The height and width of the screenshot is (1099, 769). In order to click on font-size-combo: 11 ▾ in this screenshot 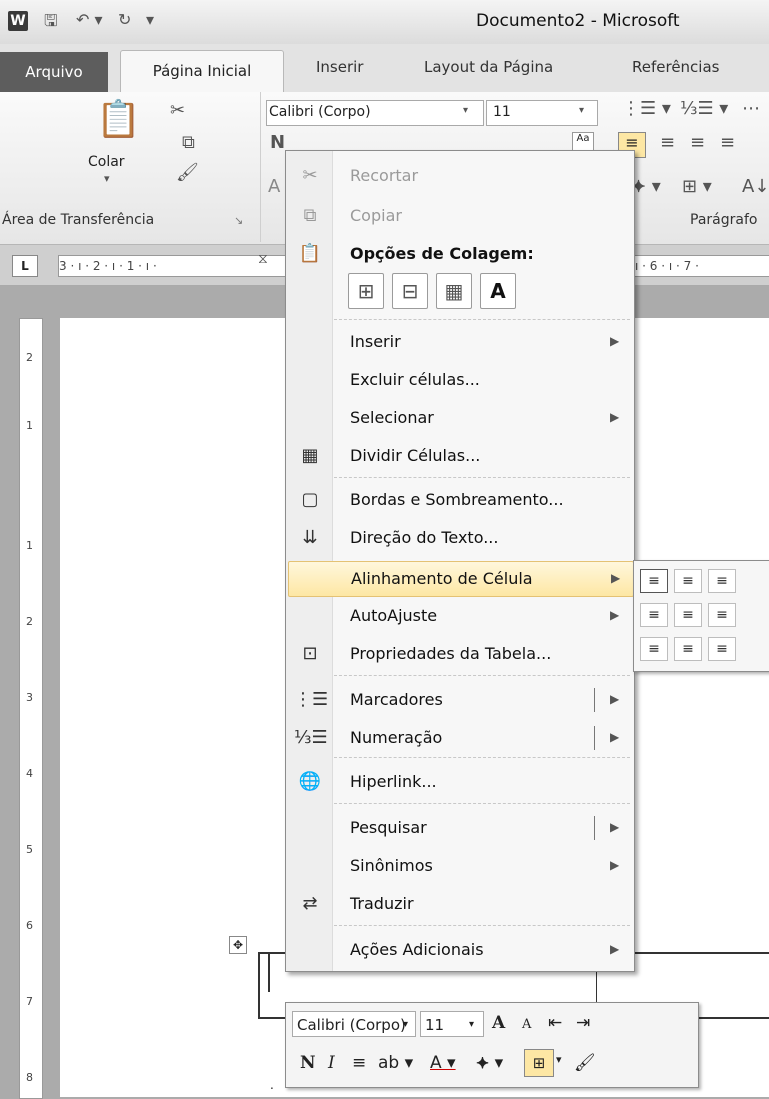, I will do `click(542, 113)`.